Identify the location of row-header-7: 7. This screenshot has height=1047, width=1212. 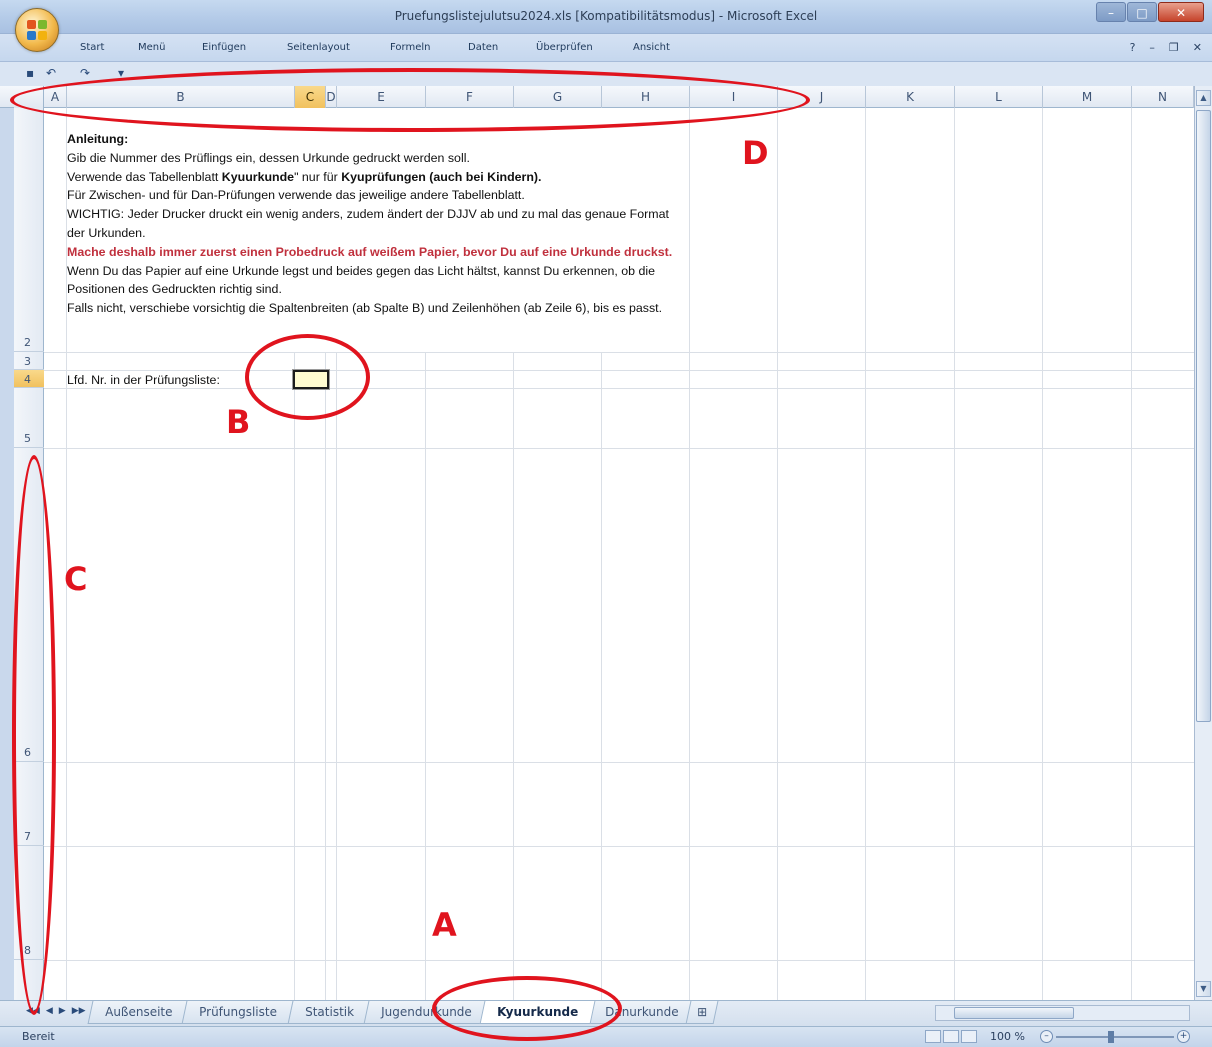
(29, 804).